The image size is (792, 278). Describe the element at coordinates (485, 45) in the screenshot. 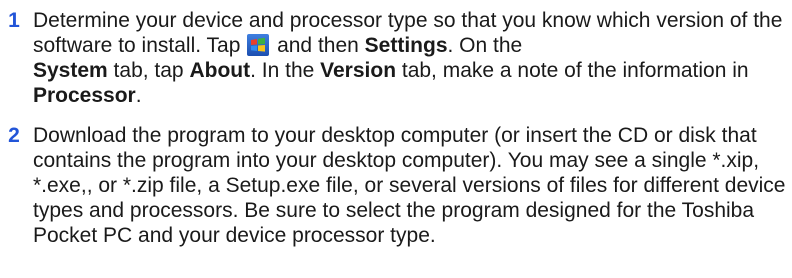

I see `step-1-text-part: . On the` at that location.